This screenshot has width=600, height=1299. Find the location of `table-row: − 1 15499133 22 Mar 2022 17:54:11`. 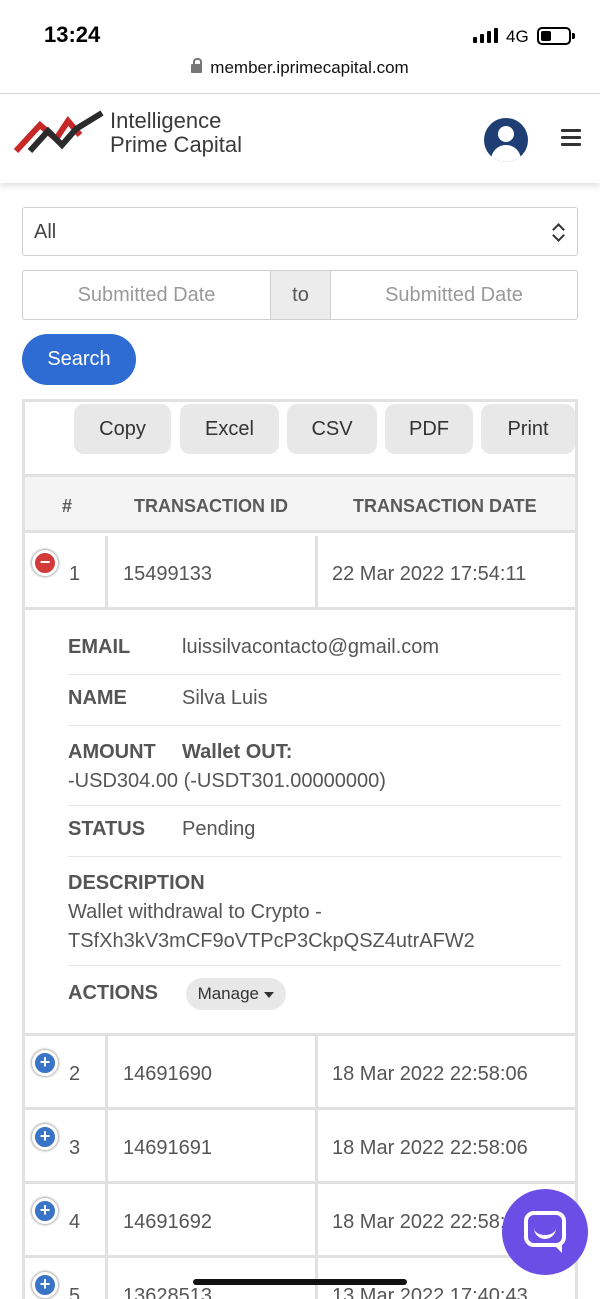

table-row: − 1 15499133 22 Mar 2022 17:54:11 is located at coordinates (300, 573).